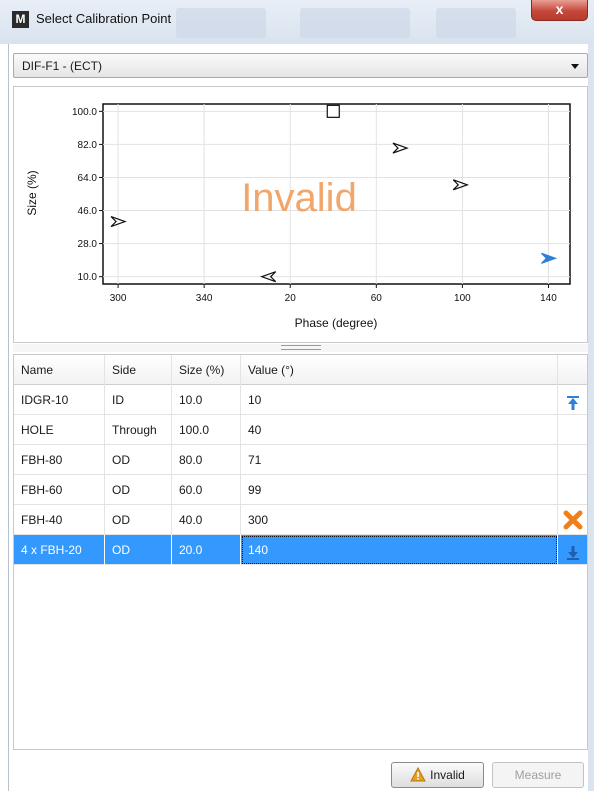  Describe the element at coordinates (104, 18) in the screenshot. I see `window-title: Select Calibration Point` at that location.